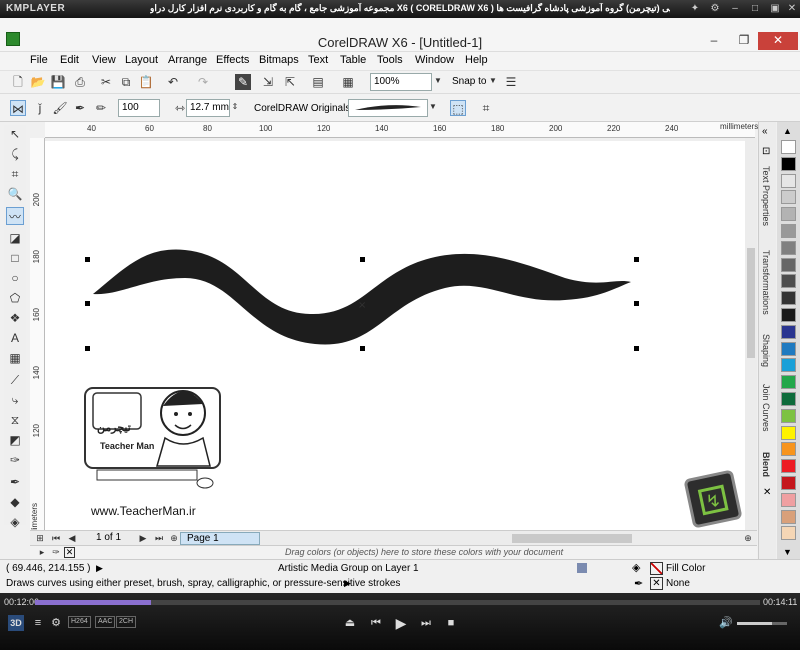 The width and height of the screenshot is (800, 650). What do you see at coordinates (766, 464) in the screenshot?
I see `docker-tab-blend: Blend` at bounding box center [766, 464].